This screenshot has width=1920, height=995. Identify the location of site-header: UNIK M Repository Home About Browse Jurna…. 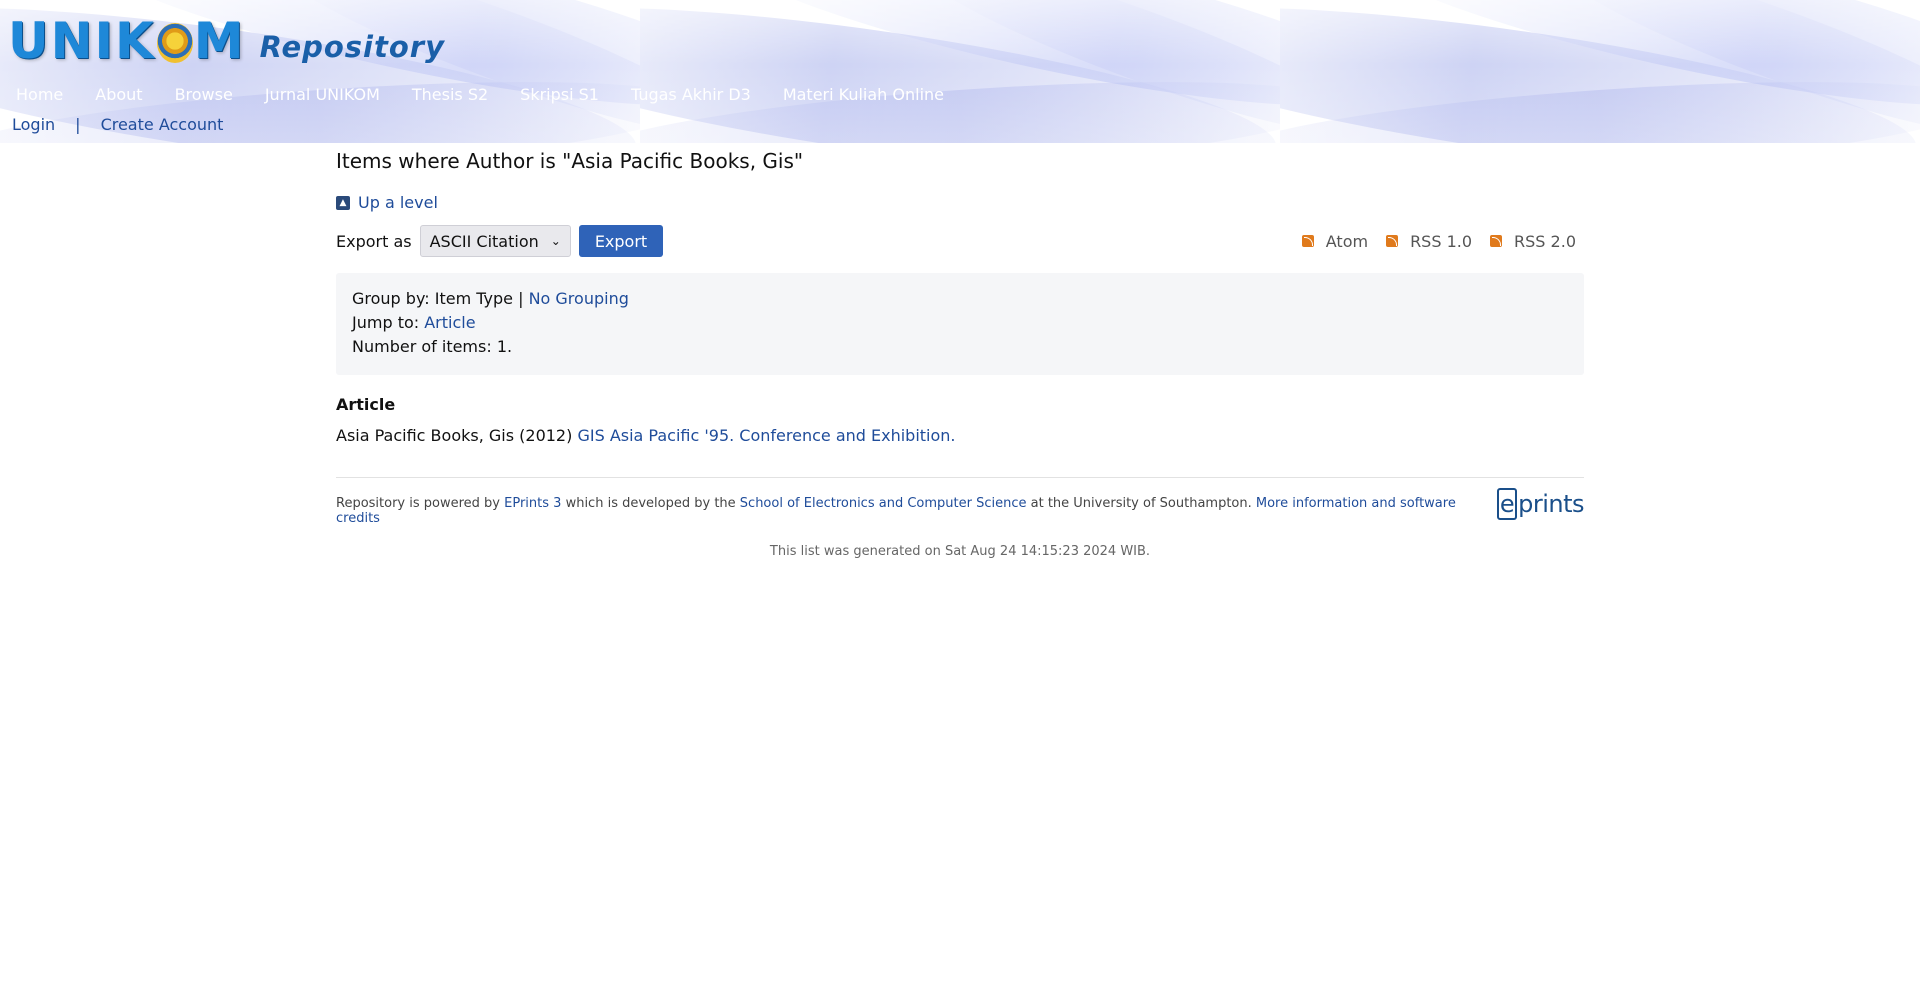
(960, 71).